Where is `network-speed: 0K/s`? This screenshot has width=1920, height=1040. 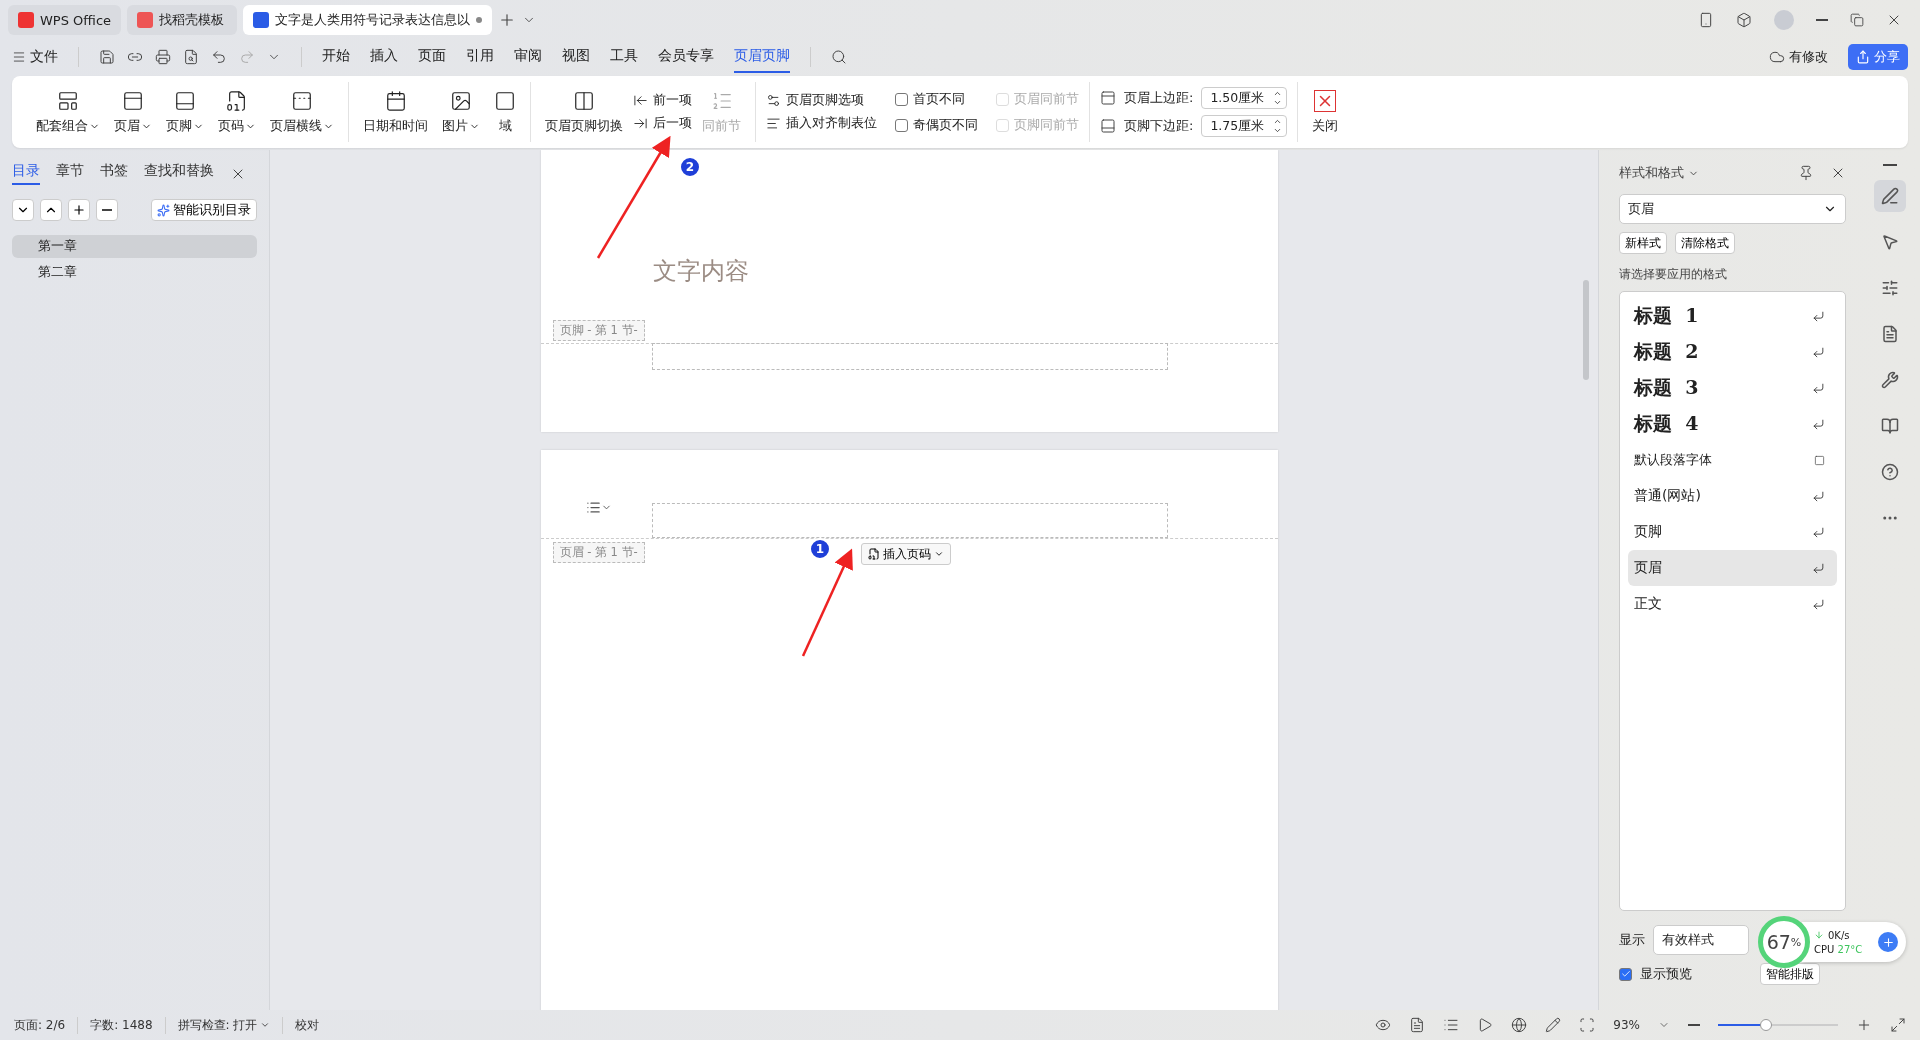
network-speed: 0K/s is located at coordinates (1839, 935).